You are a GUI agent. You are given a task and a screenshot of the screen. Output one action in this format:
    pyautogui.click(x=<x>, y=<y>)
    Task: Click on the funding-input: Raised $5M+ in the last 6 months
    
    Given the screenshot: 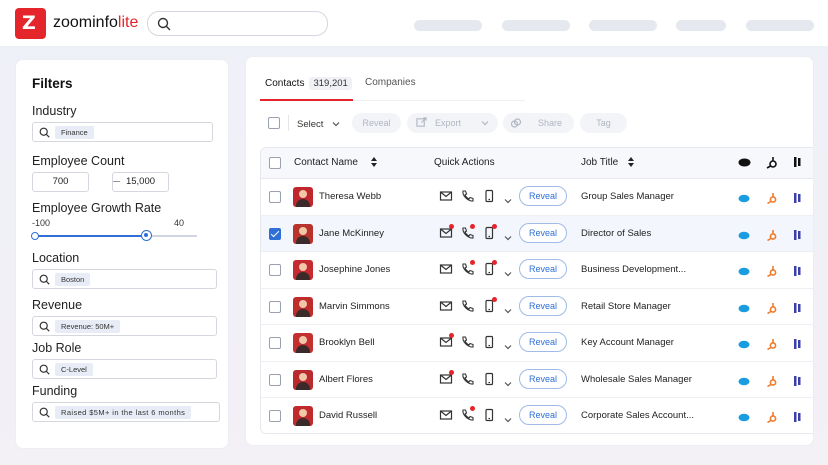 What is the action you would take?
    pyautogui.click(x=126, y=412)
    